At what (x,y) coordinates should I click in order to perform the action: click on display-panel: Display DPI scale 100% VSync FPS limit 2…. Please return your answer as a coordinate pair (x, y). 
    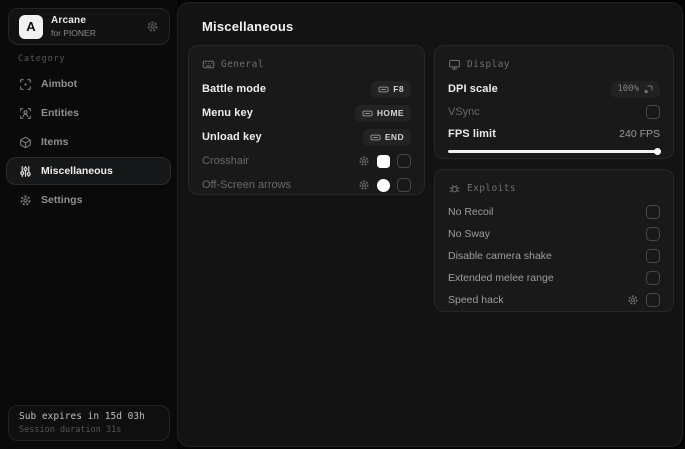
    Looking at the image, I should click on (554, 102).